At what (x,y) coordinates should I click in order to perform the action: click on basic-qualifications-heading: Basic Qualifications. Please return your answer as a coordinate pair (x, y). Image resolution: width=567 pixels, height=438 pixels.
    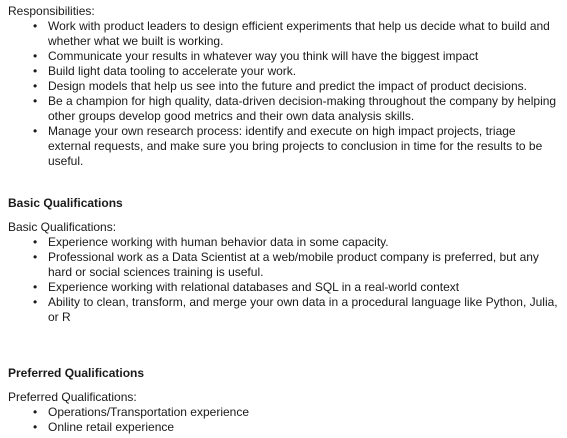
    Looking at the image, I should click on (65, 203).